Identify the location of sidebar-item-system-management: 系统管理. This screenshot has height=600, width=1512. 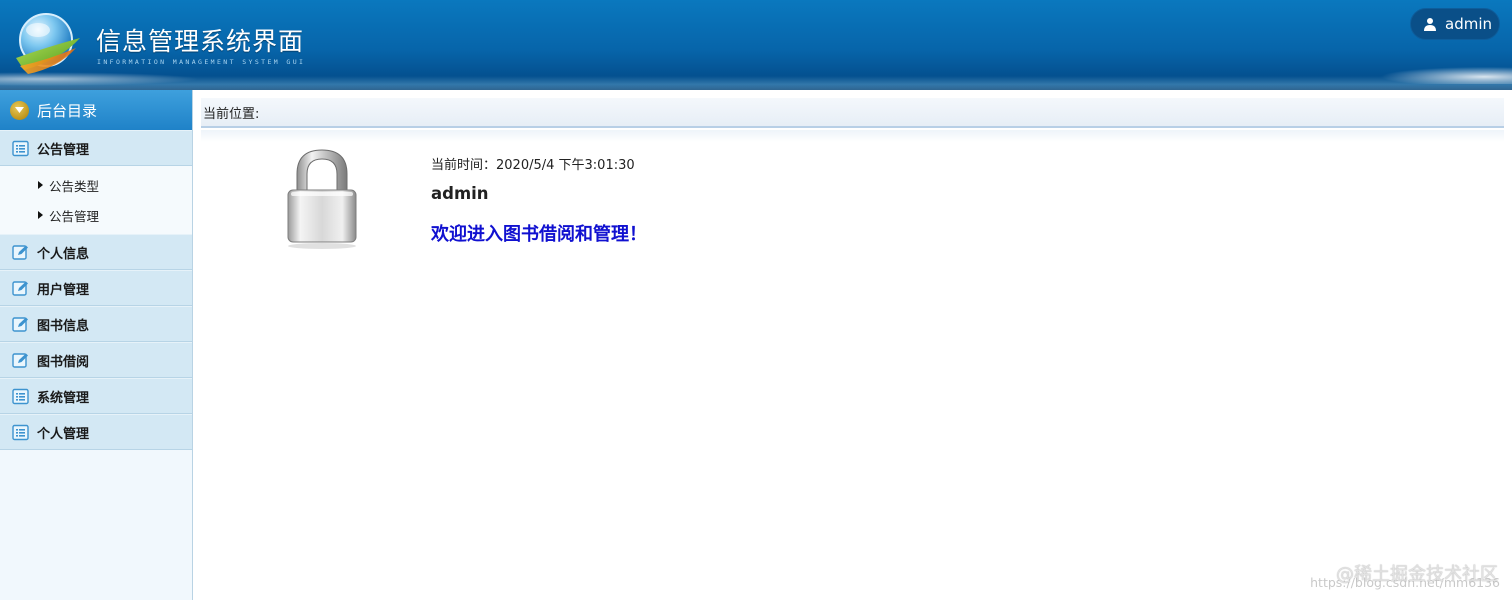
(96, 396).